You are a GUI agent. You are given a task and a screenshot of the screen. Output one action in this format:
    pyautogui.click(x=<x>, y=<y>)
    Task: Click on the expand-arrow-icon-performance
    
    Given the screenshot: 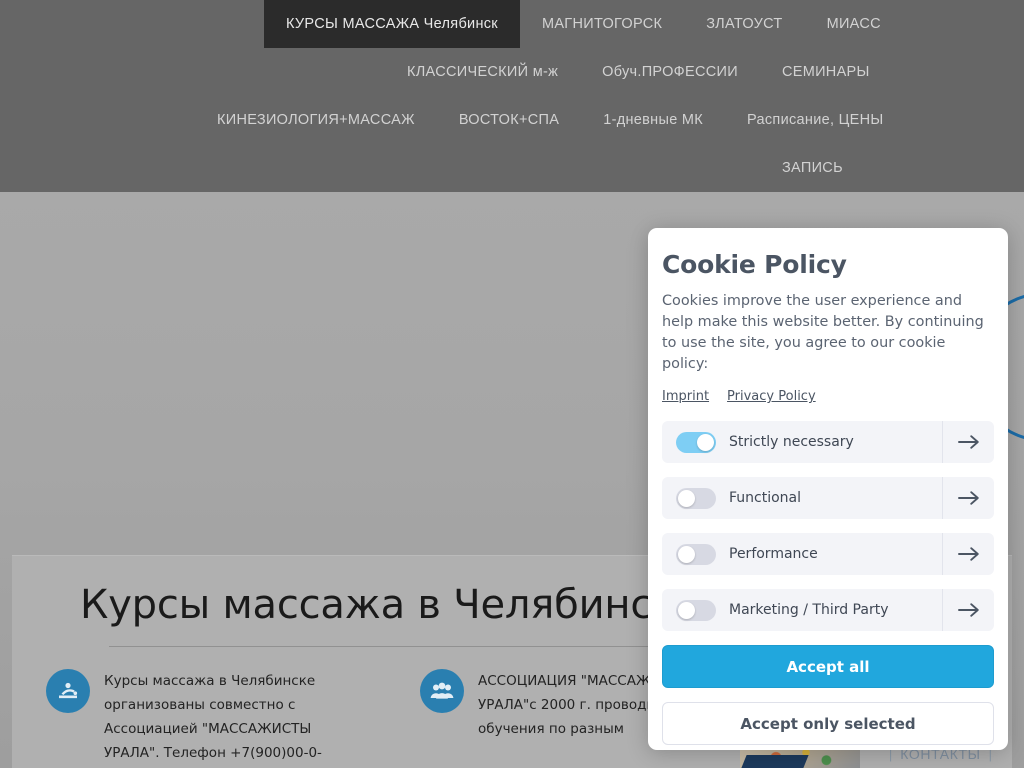 What is the action you would take?
    pyautogui.click(x=968, y=554)
    